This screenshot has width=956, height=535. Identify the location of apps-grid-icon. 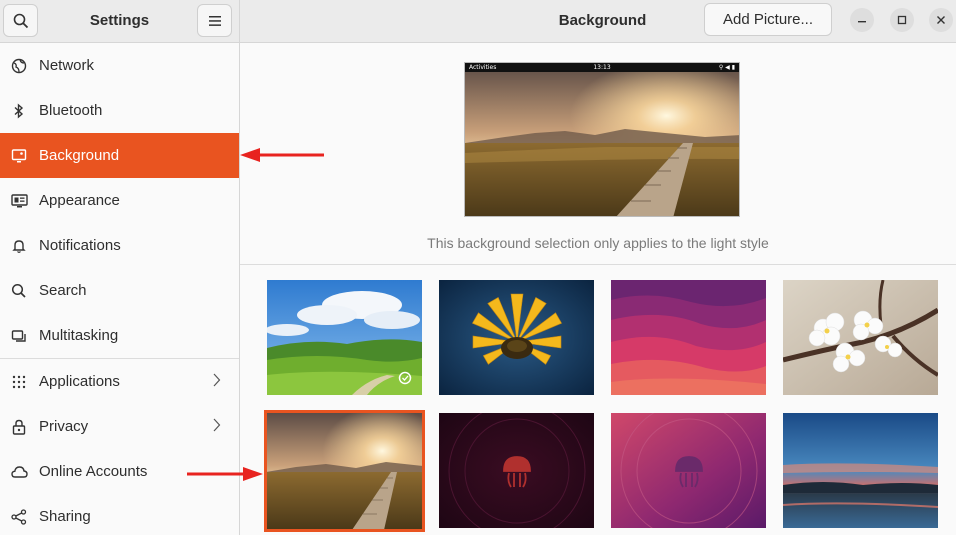
(19, 382).